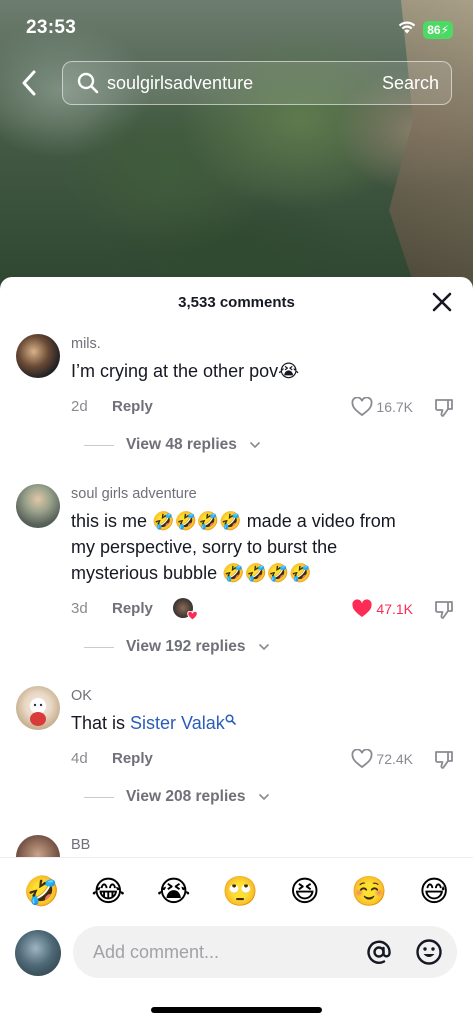 The width and height of the screenshot is (473, 1024). Describe the element at coordinates (38, 953) in the screenshot. I see `my-avatar` at that location.